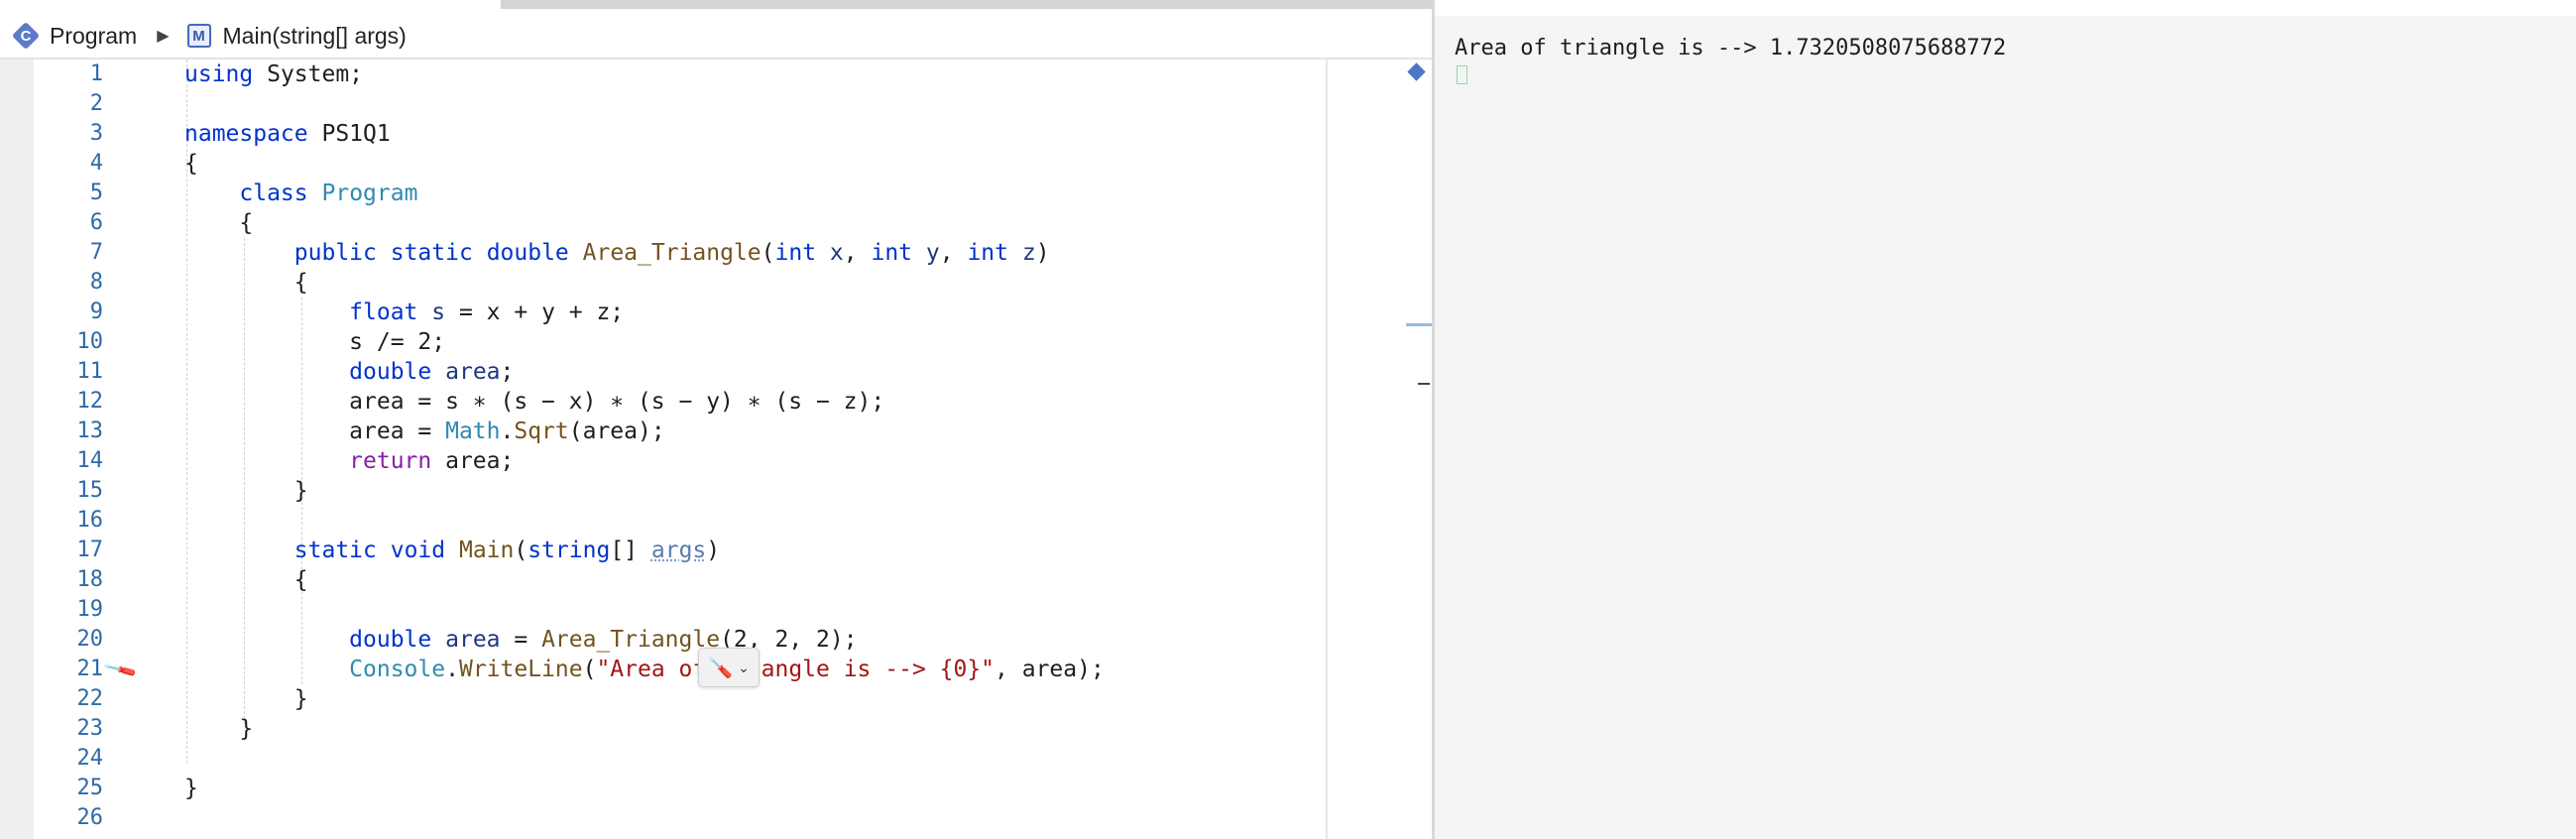 Image resolution: width=2576 pixels, height=839 pixels. Describe the element at coordinates (2005, 8) in the screenshot. I see `console-header` at that location.